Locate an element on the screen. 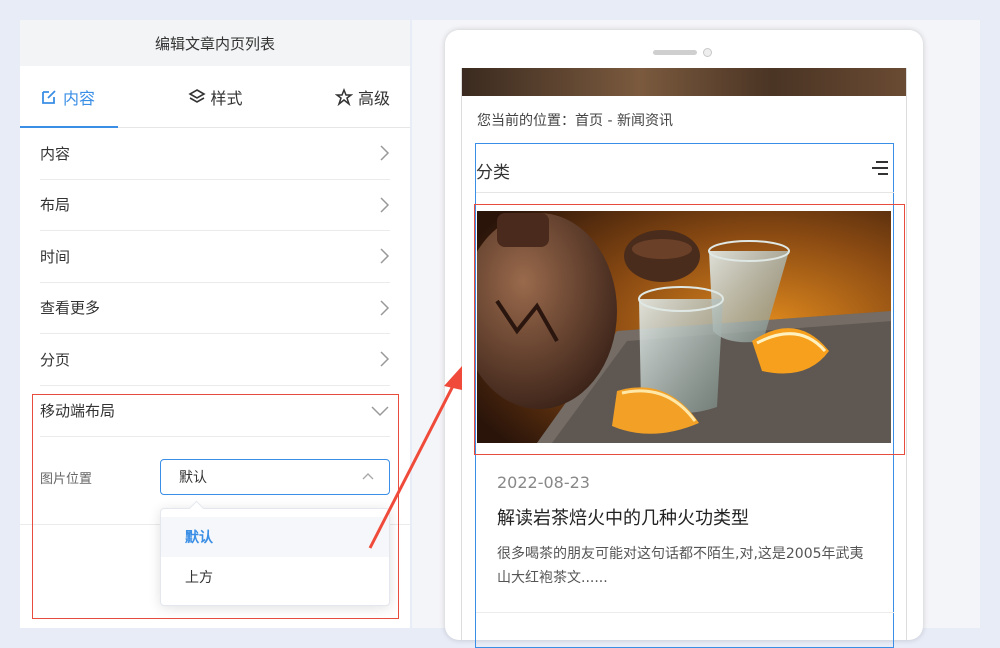 This screenshot has height=648, width=1000. menu-item-pagination: 分页 is located at coordinates (215, 360).